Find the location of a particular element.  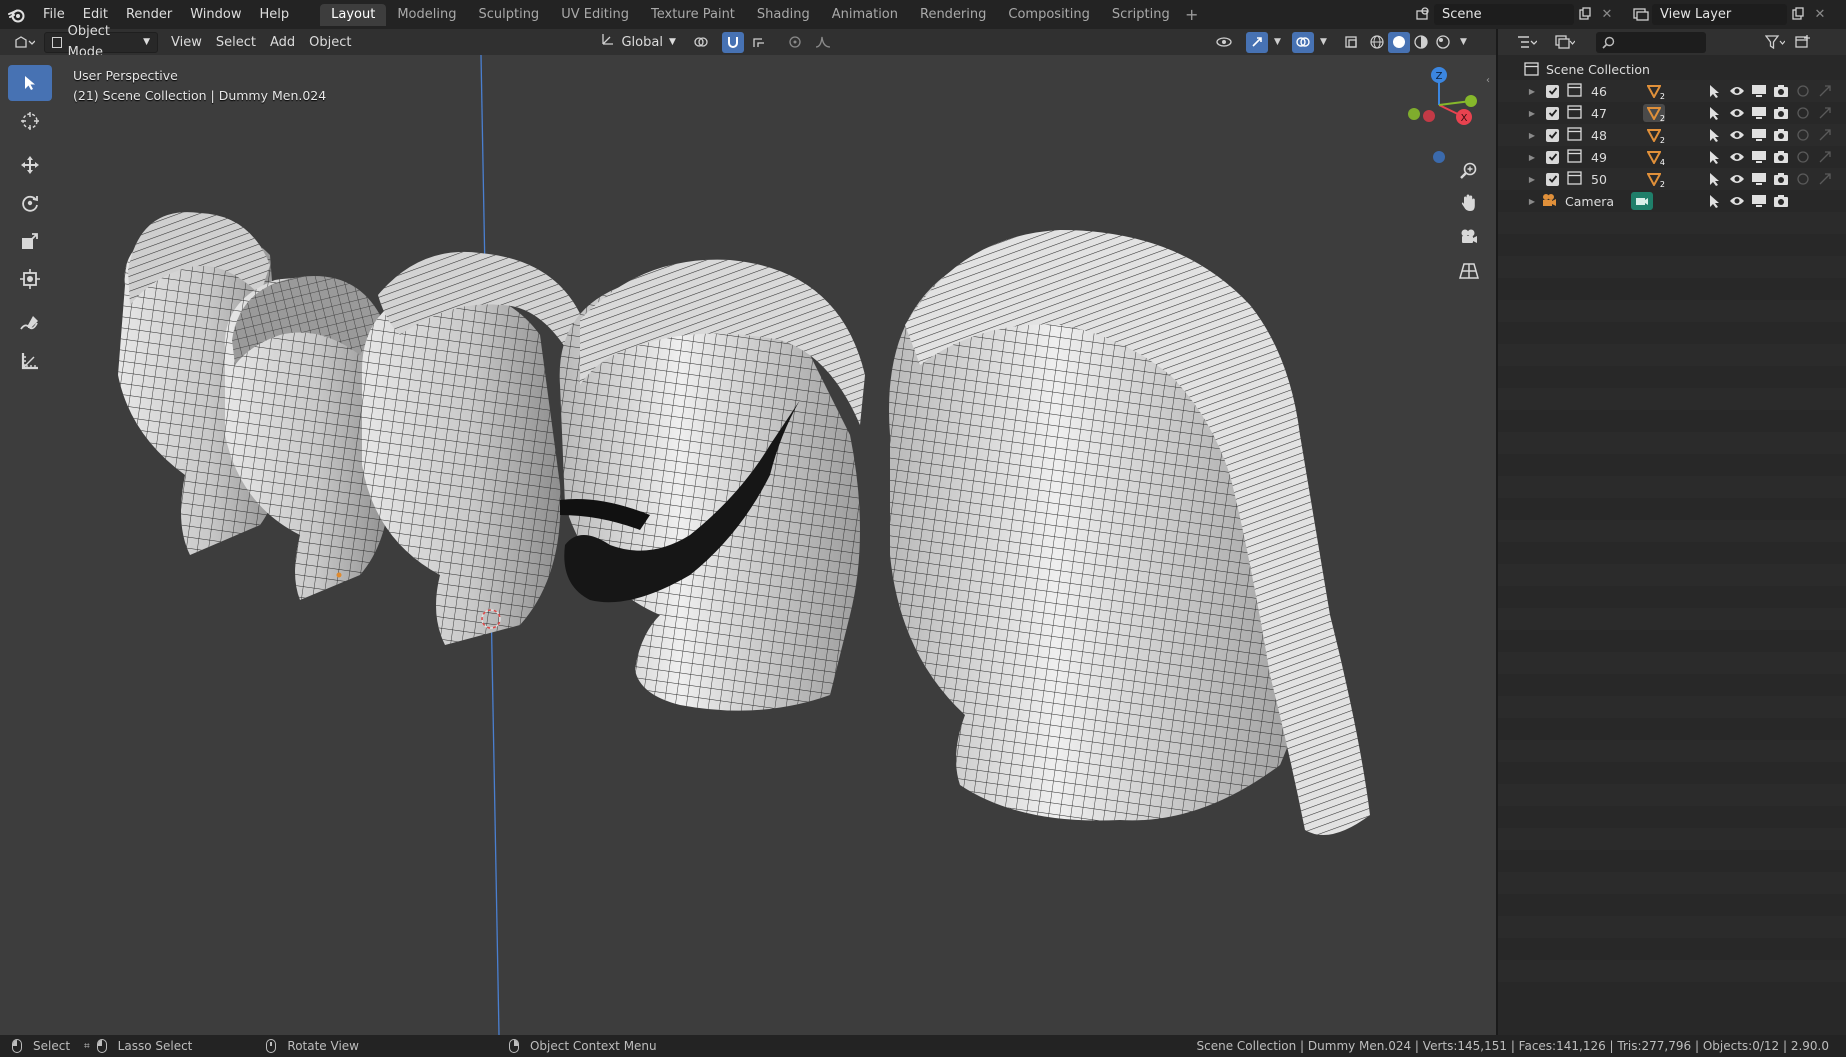

gizmo-y-axis-icon is located at coordinates (1471, 101).